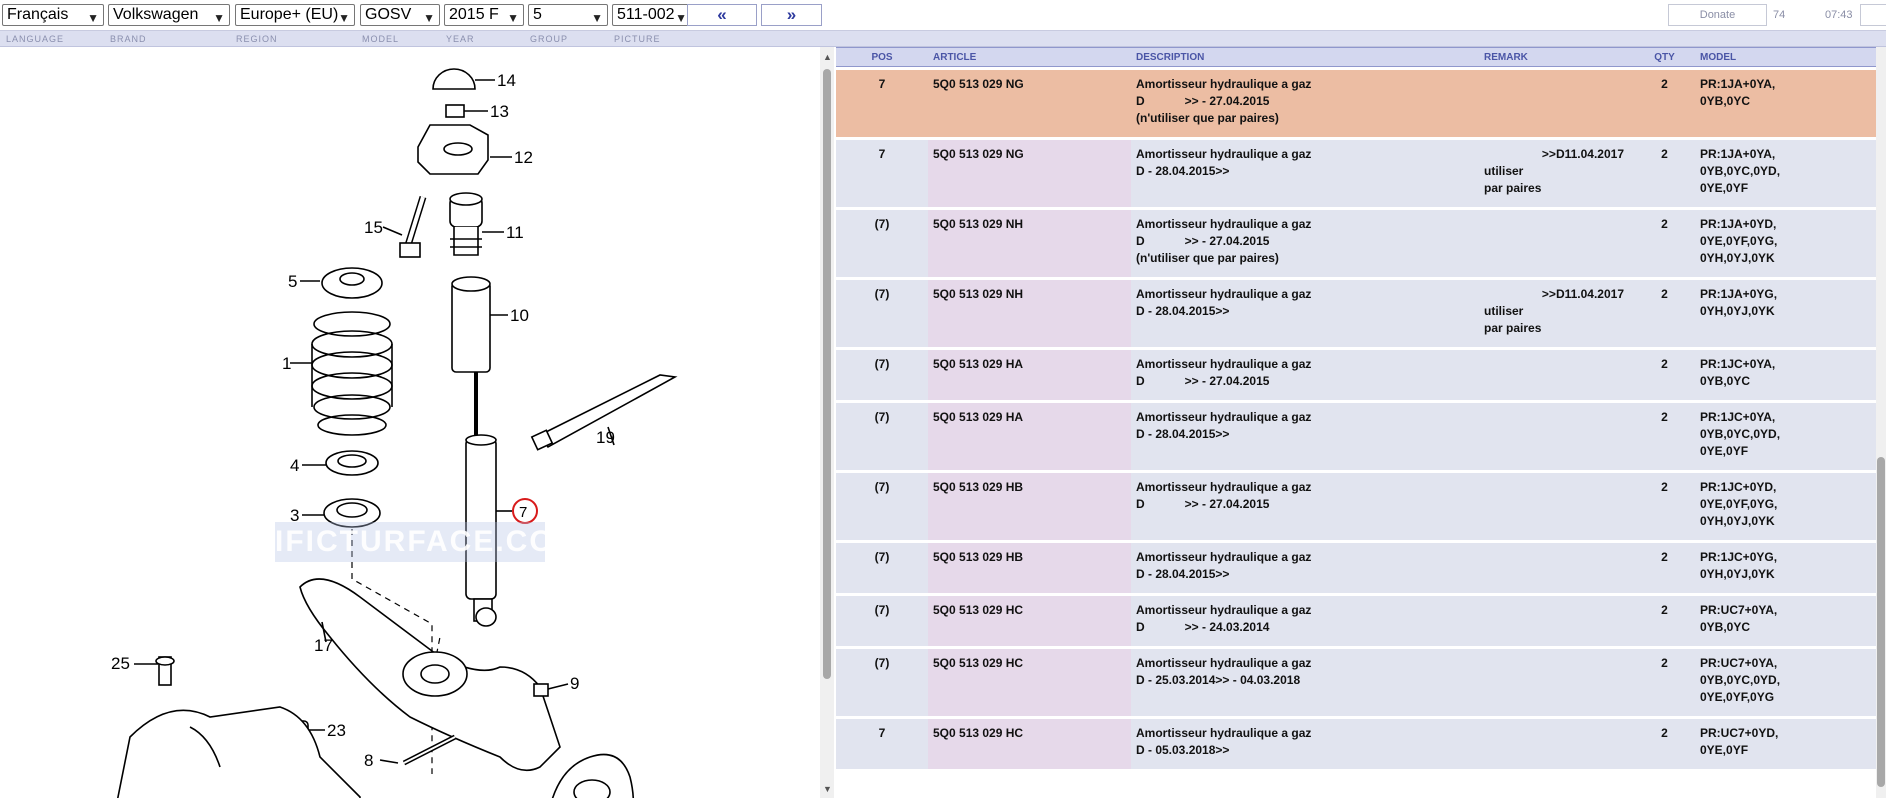 The height and width of the screenshot is (798, 1886). I want to click on callout-14: 14, so click(506, 80).